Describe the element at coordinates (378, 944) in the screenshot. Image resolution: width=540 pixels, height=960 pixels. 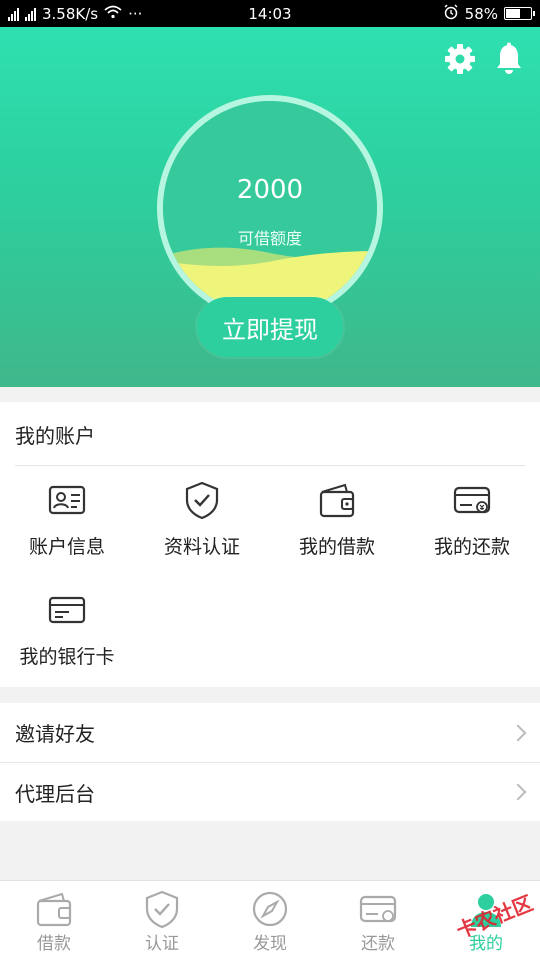
I see `tab-label: 还款` at that location.